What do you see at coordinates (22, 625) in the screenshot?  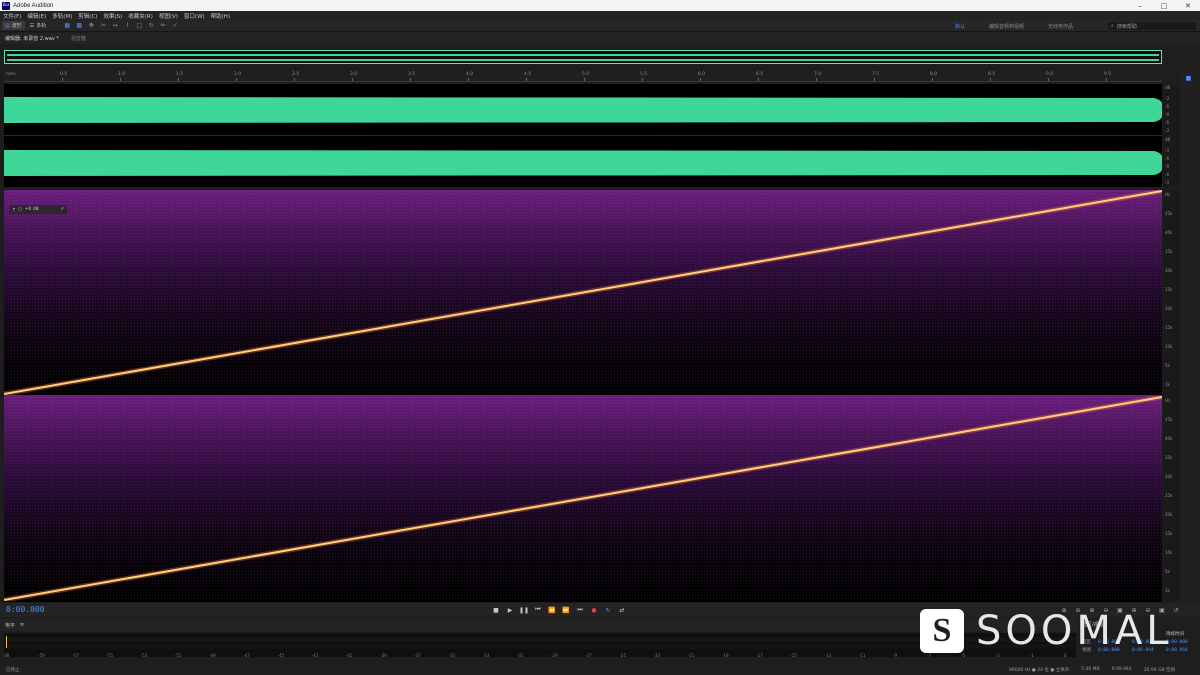 I see `panel-menu-icon: ≡` at bounding box center [22, 625].